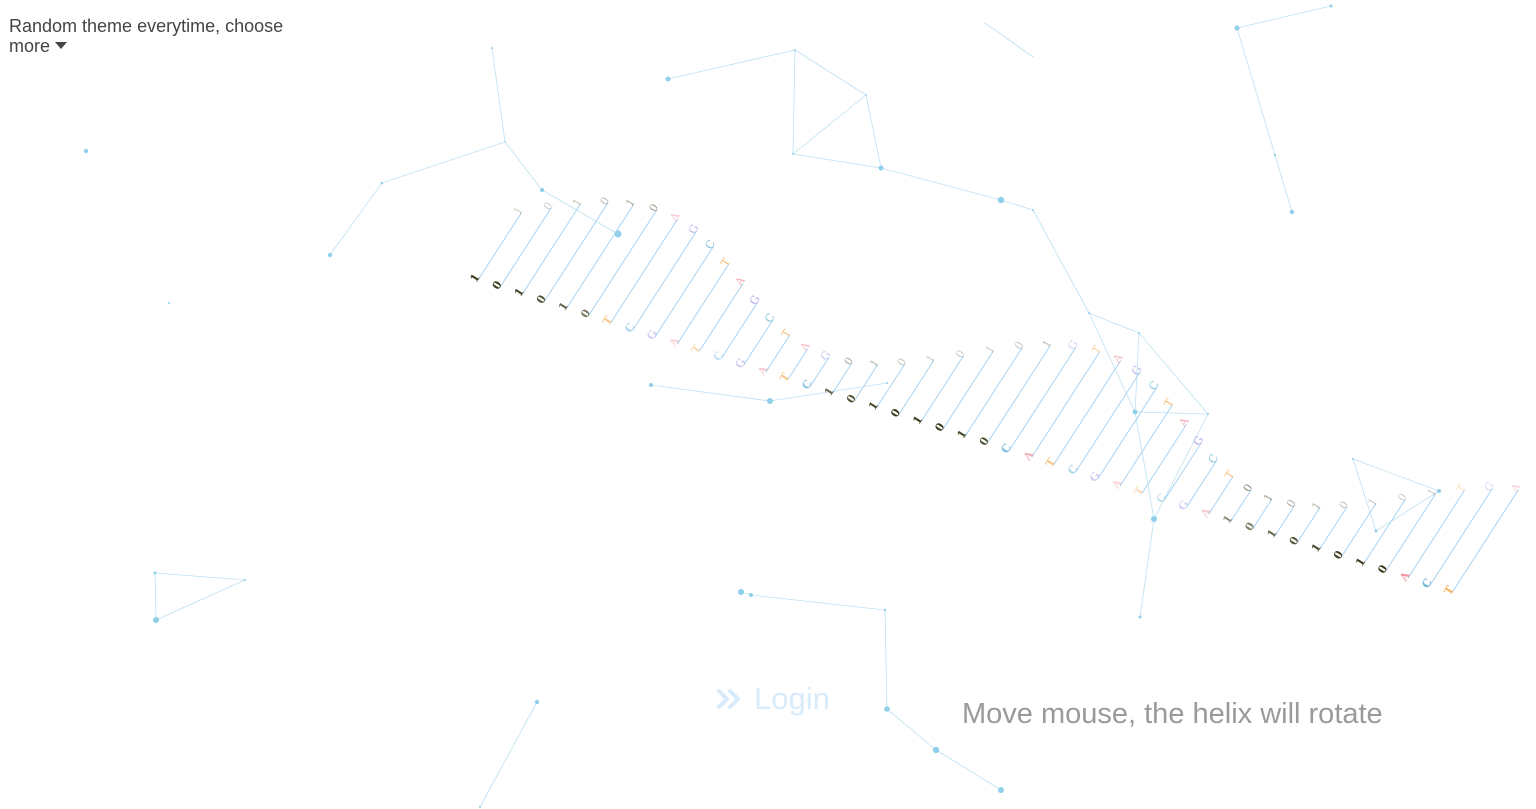 The image size is (1536, 809). What do you see at coordinates (30, 46) in the screenshot?
I see `theme-selector-more: more` at bounding box center [30, 46].